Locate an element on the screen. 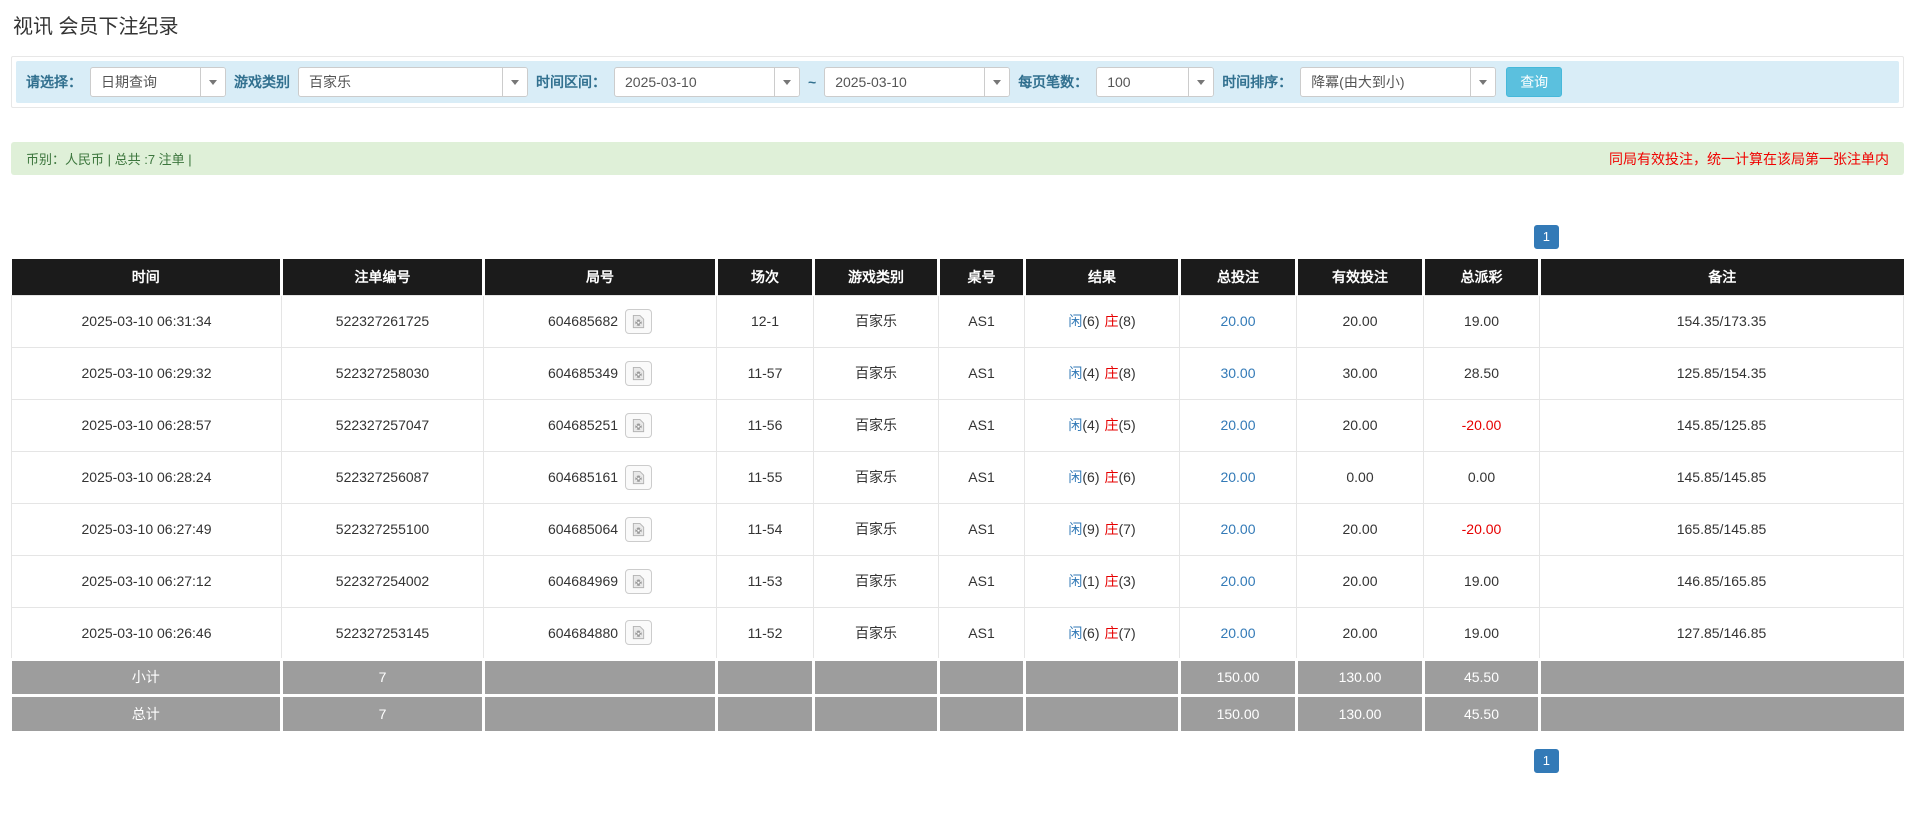 This screenshot has height=828, width=1915. session-number: 11-55 is located at coordinates (765, 477).